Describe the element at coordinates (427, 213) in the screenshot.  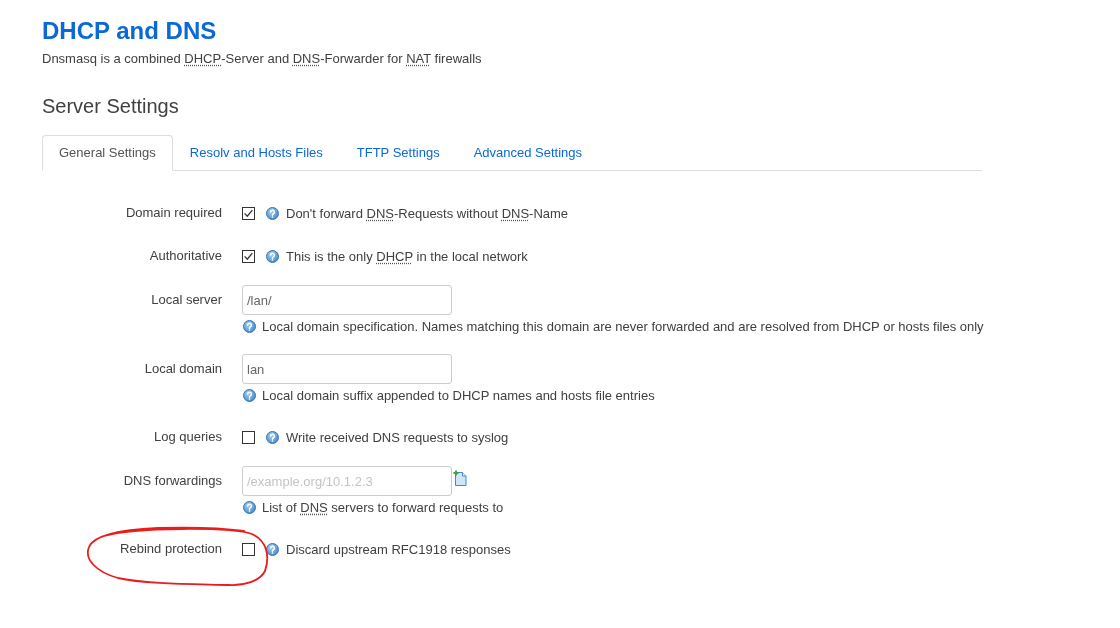
I see `help-text: Don't forward DNS-Requests without DNS-Name` at that location.